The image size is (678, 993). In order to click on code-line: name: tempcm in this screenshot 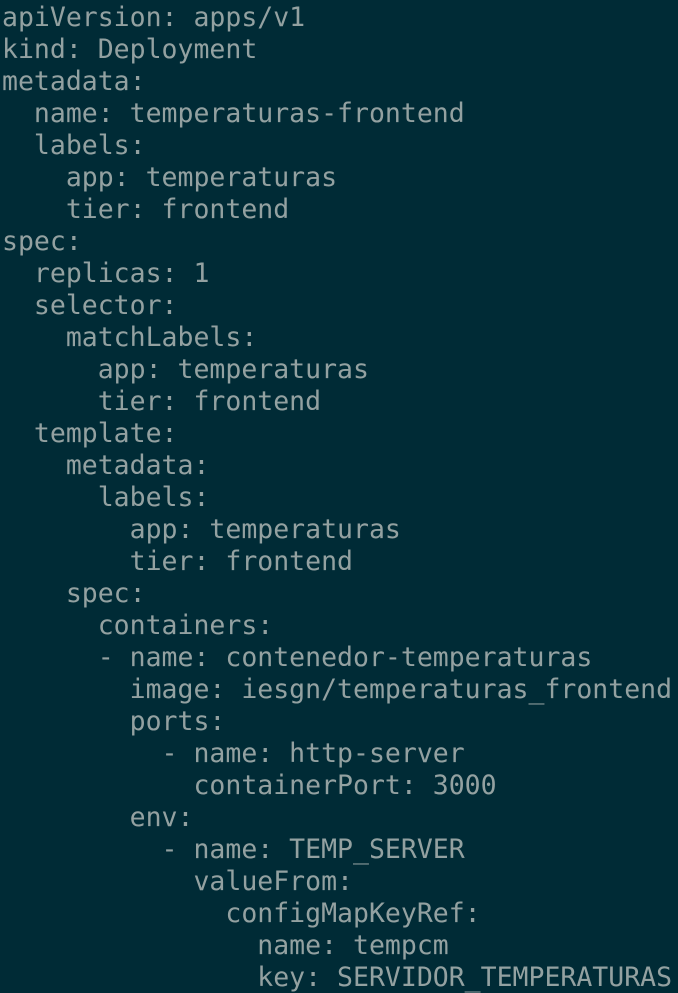, I will do `click(225, 945)`.